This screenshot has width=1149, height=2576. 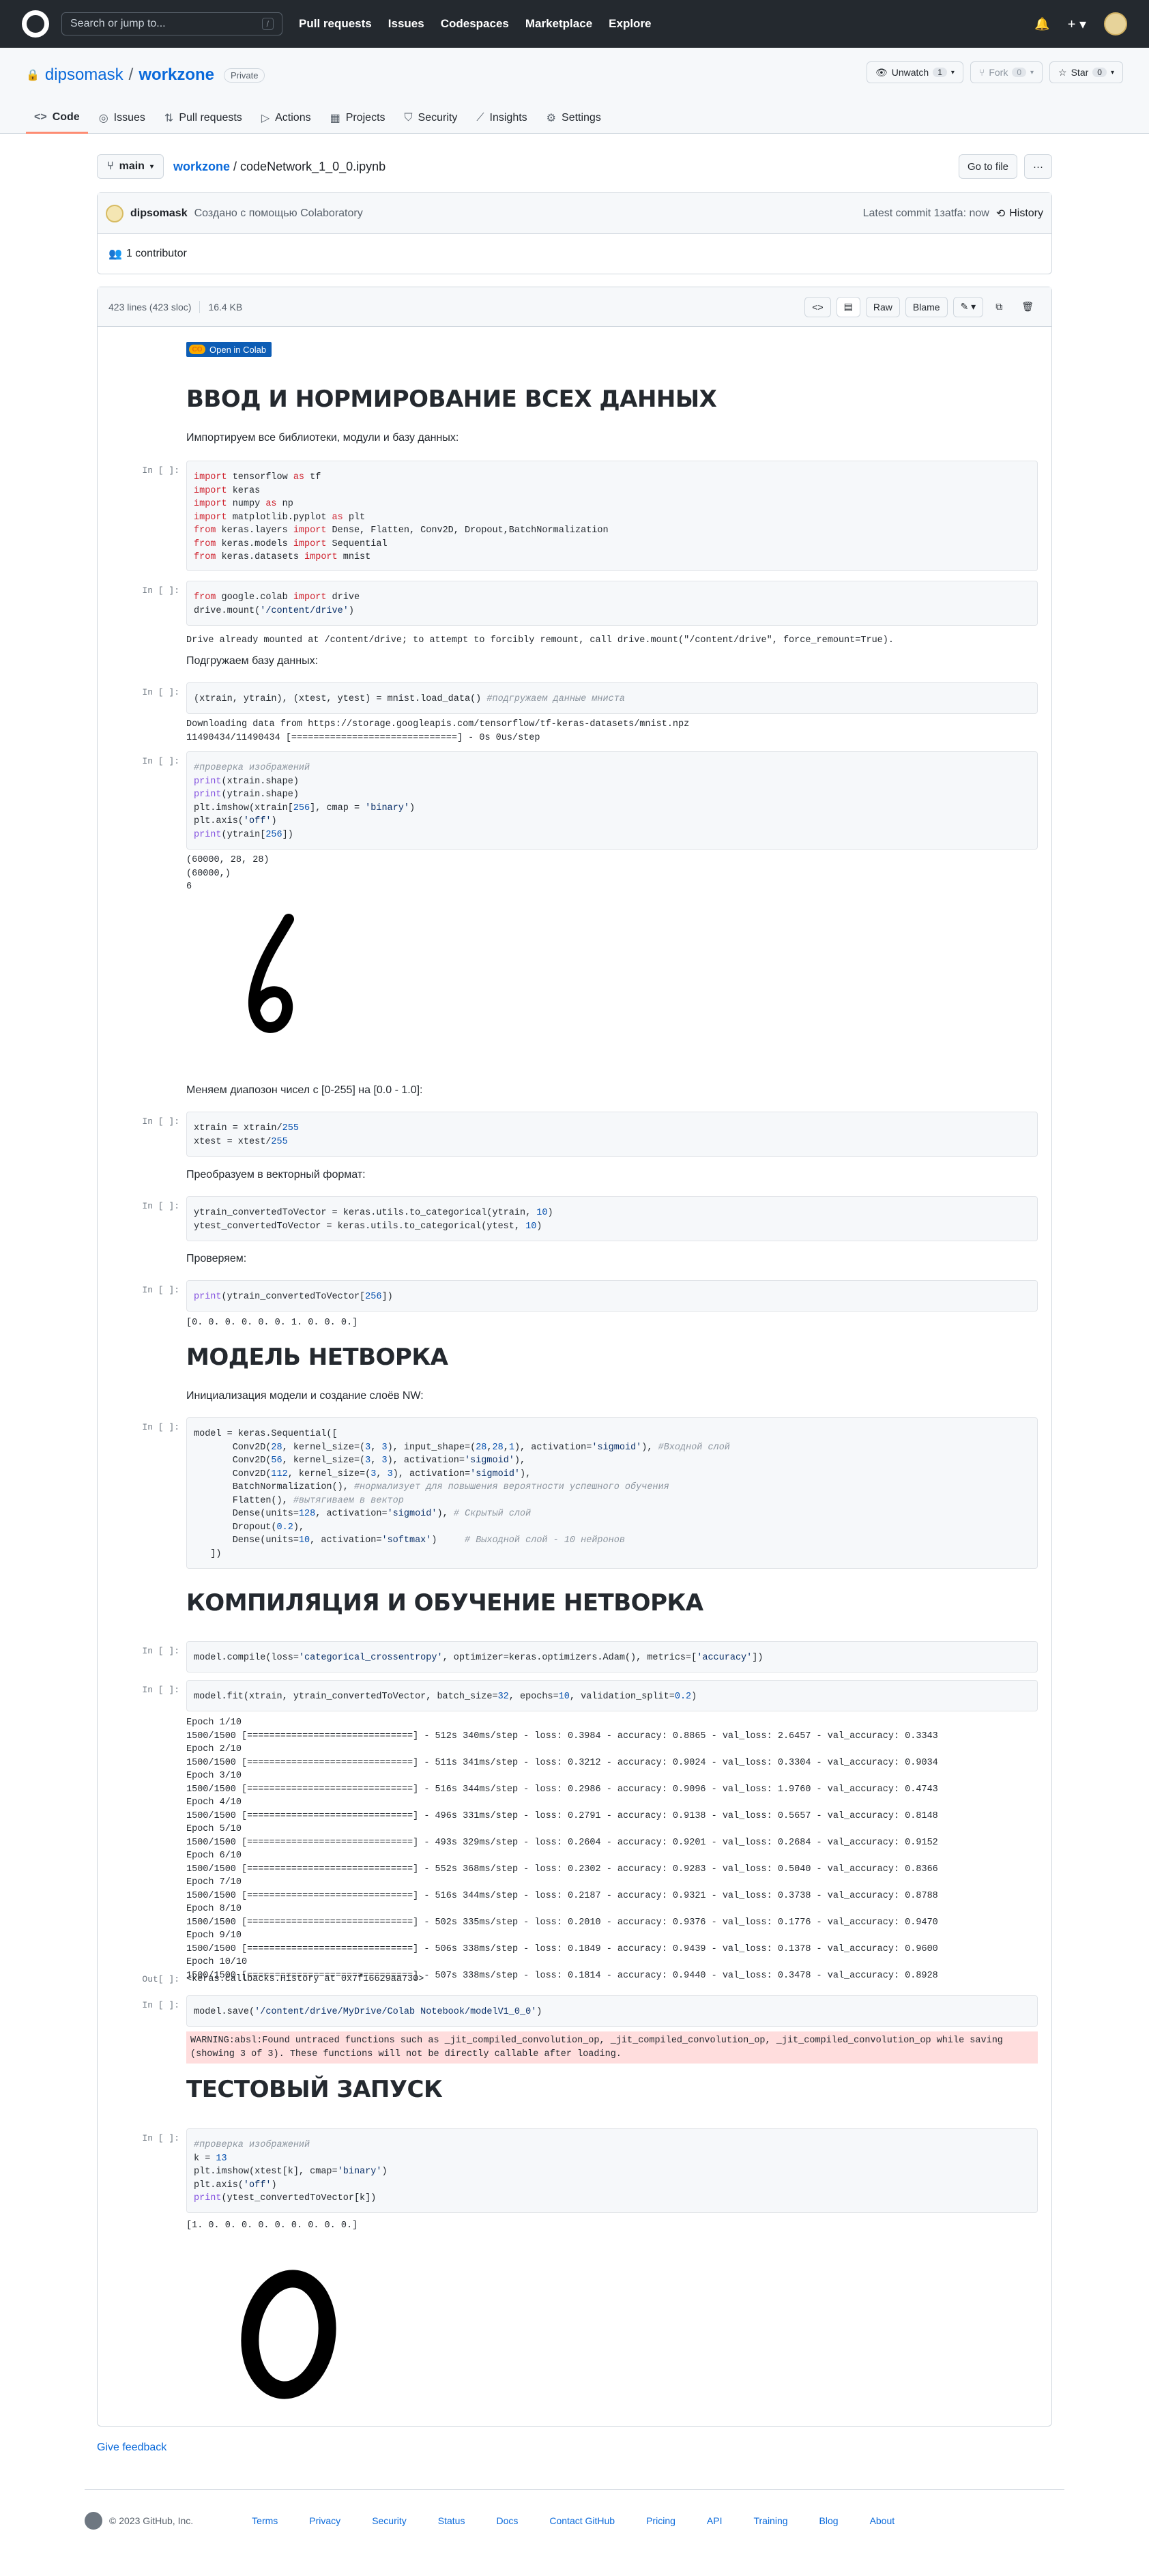 What do you see at coordinates (40, 117) in the screenshot?
I see `code-icon: <>` at bounding box center [40, 117].